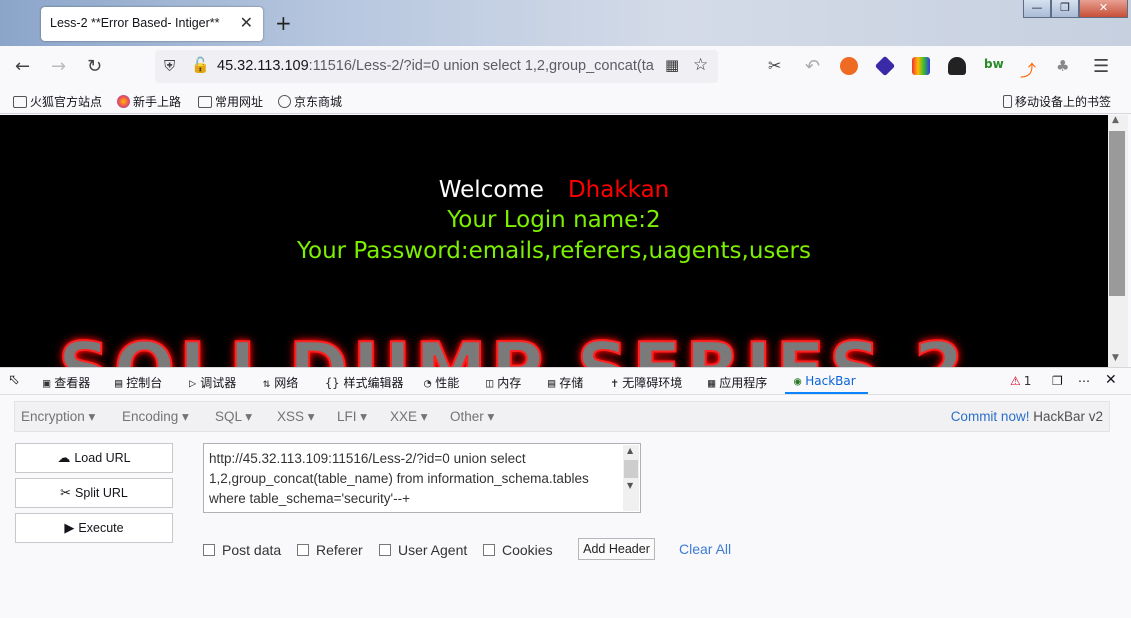 This screenshot has width=1131, height=618. What do you see at coordinates (615, 383) in the screenshot?
I see `accessibility-icon: ✝` at bounding box center [615, 383].